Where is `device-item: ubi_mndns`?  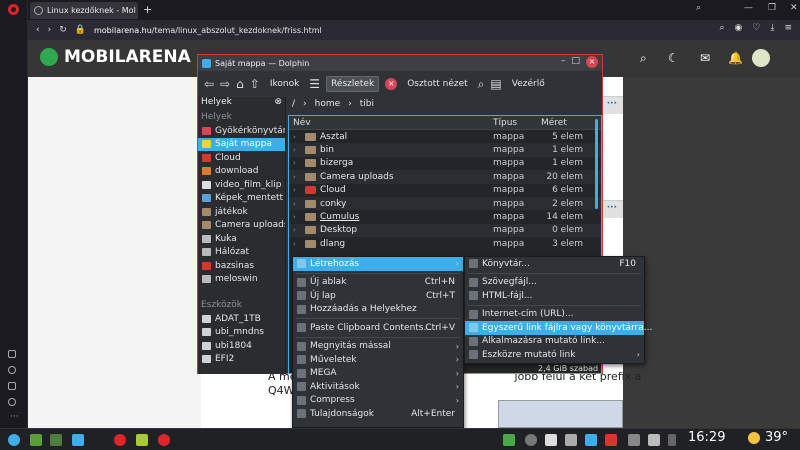
device-item: ubi_mndns is located at coordinates (241, 333).